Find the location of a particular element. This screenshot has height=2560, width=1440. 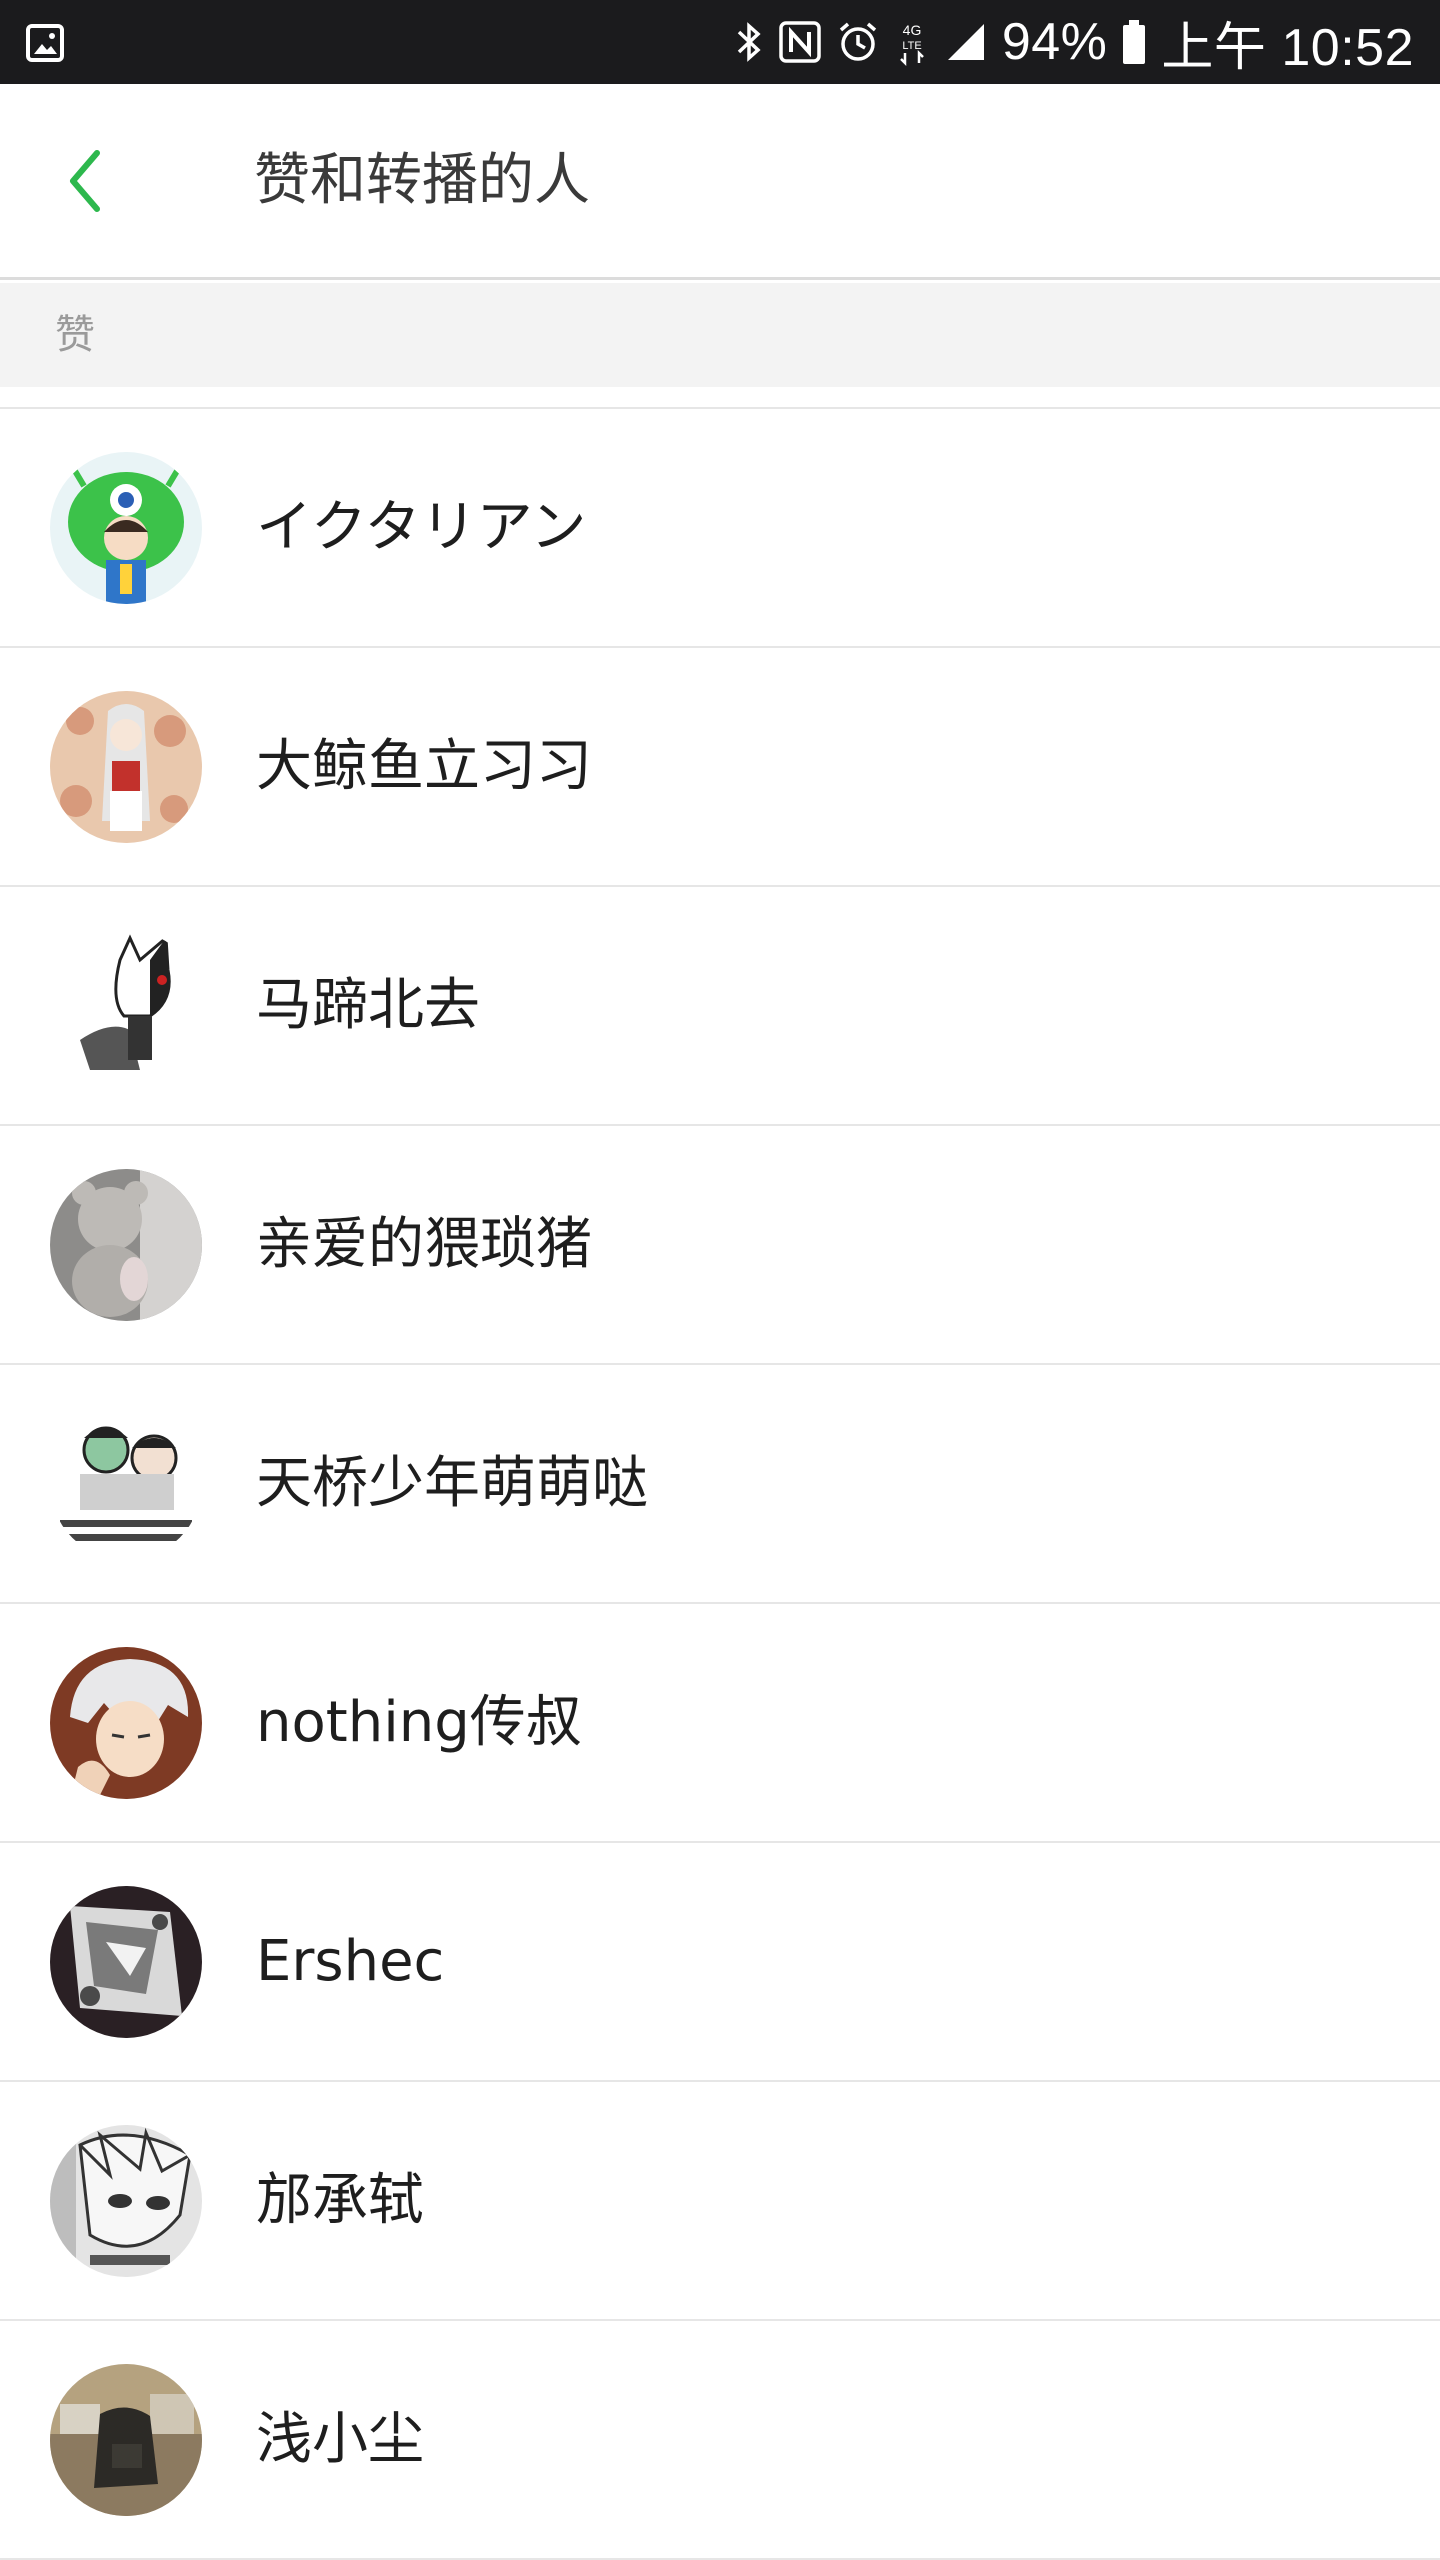

list-item: 邡承轼 is located at coordinates (720, 2201).